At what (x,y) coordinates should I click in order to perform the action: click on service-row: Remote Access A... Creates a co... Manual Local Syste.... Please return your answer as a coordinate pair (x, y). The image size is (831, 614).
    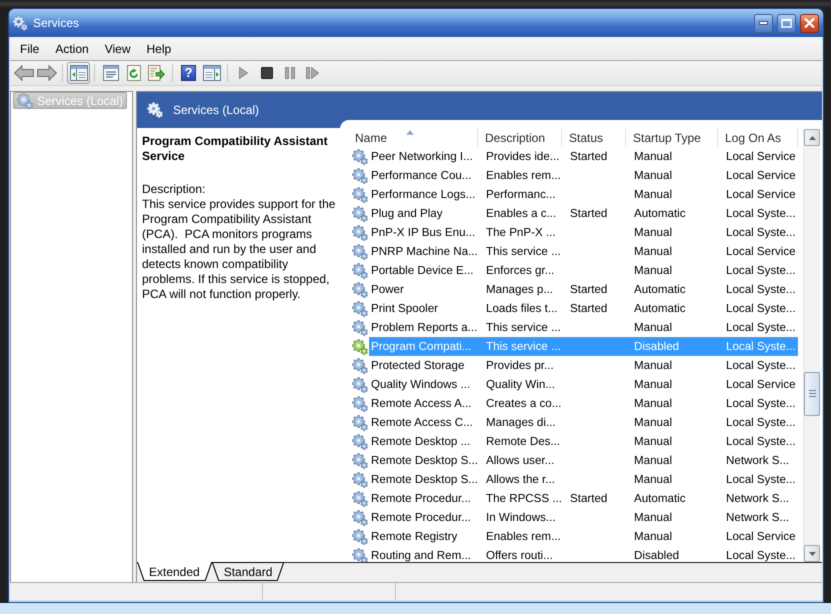
    Looking at the image, I should click on (583, 403).